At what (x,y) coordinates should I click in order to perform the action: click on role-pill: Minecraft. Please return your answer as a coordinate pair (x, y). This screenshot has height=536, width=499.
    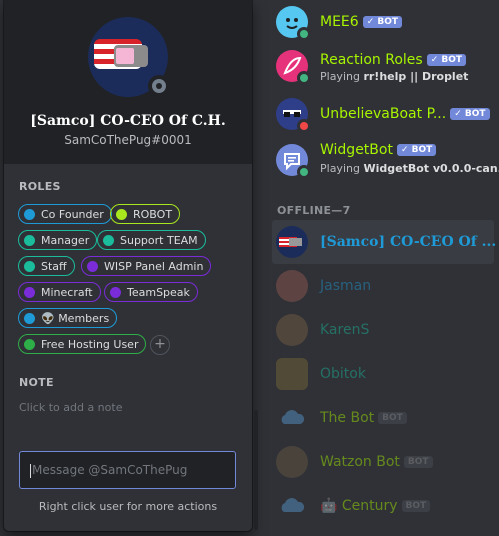
    Looking at the image, I should click on (59, 292).